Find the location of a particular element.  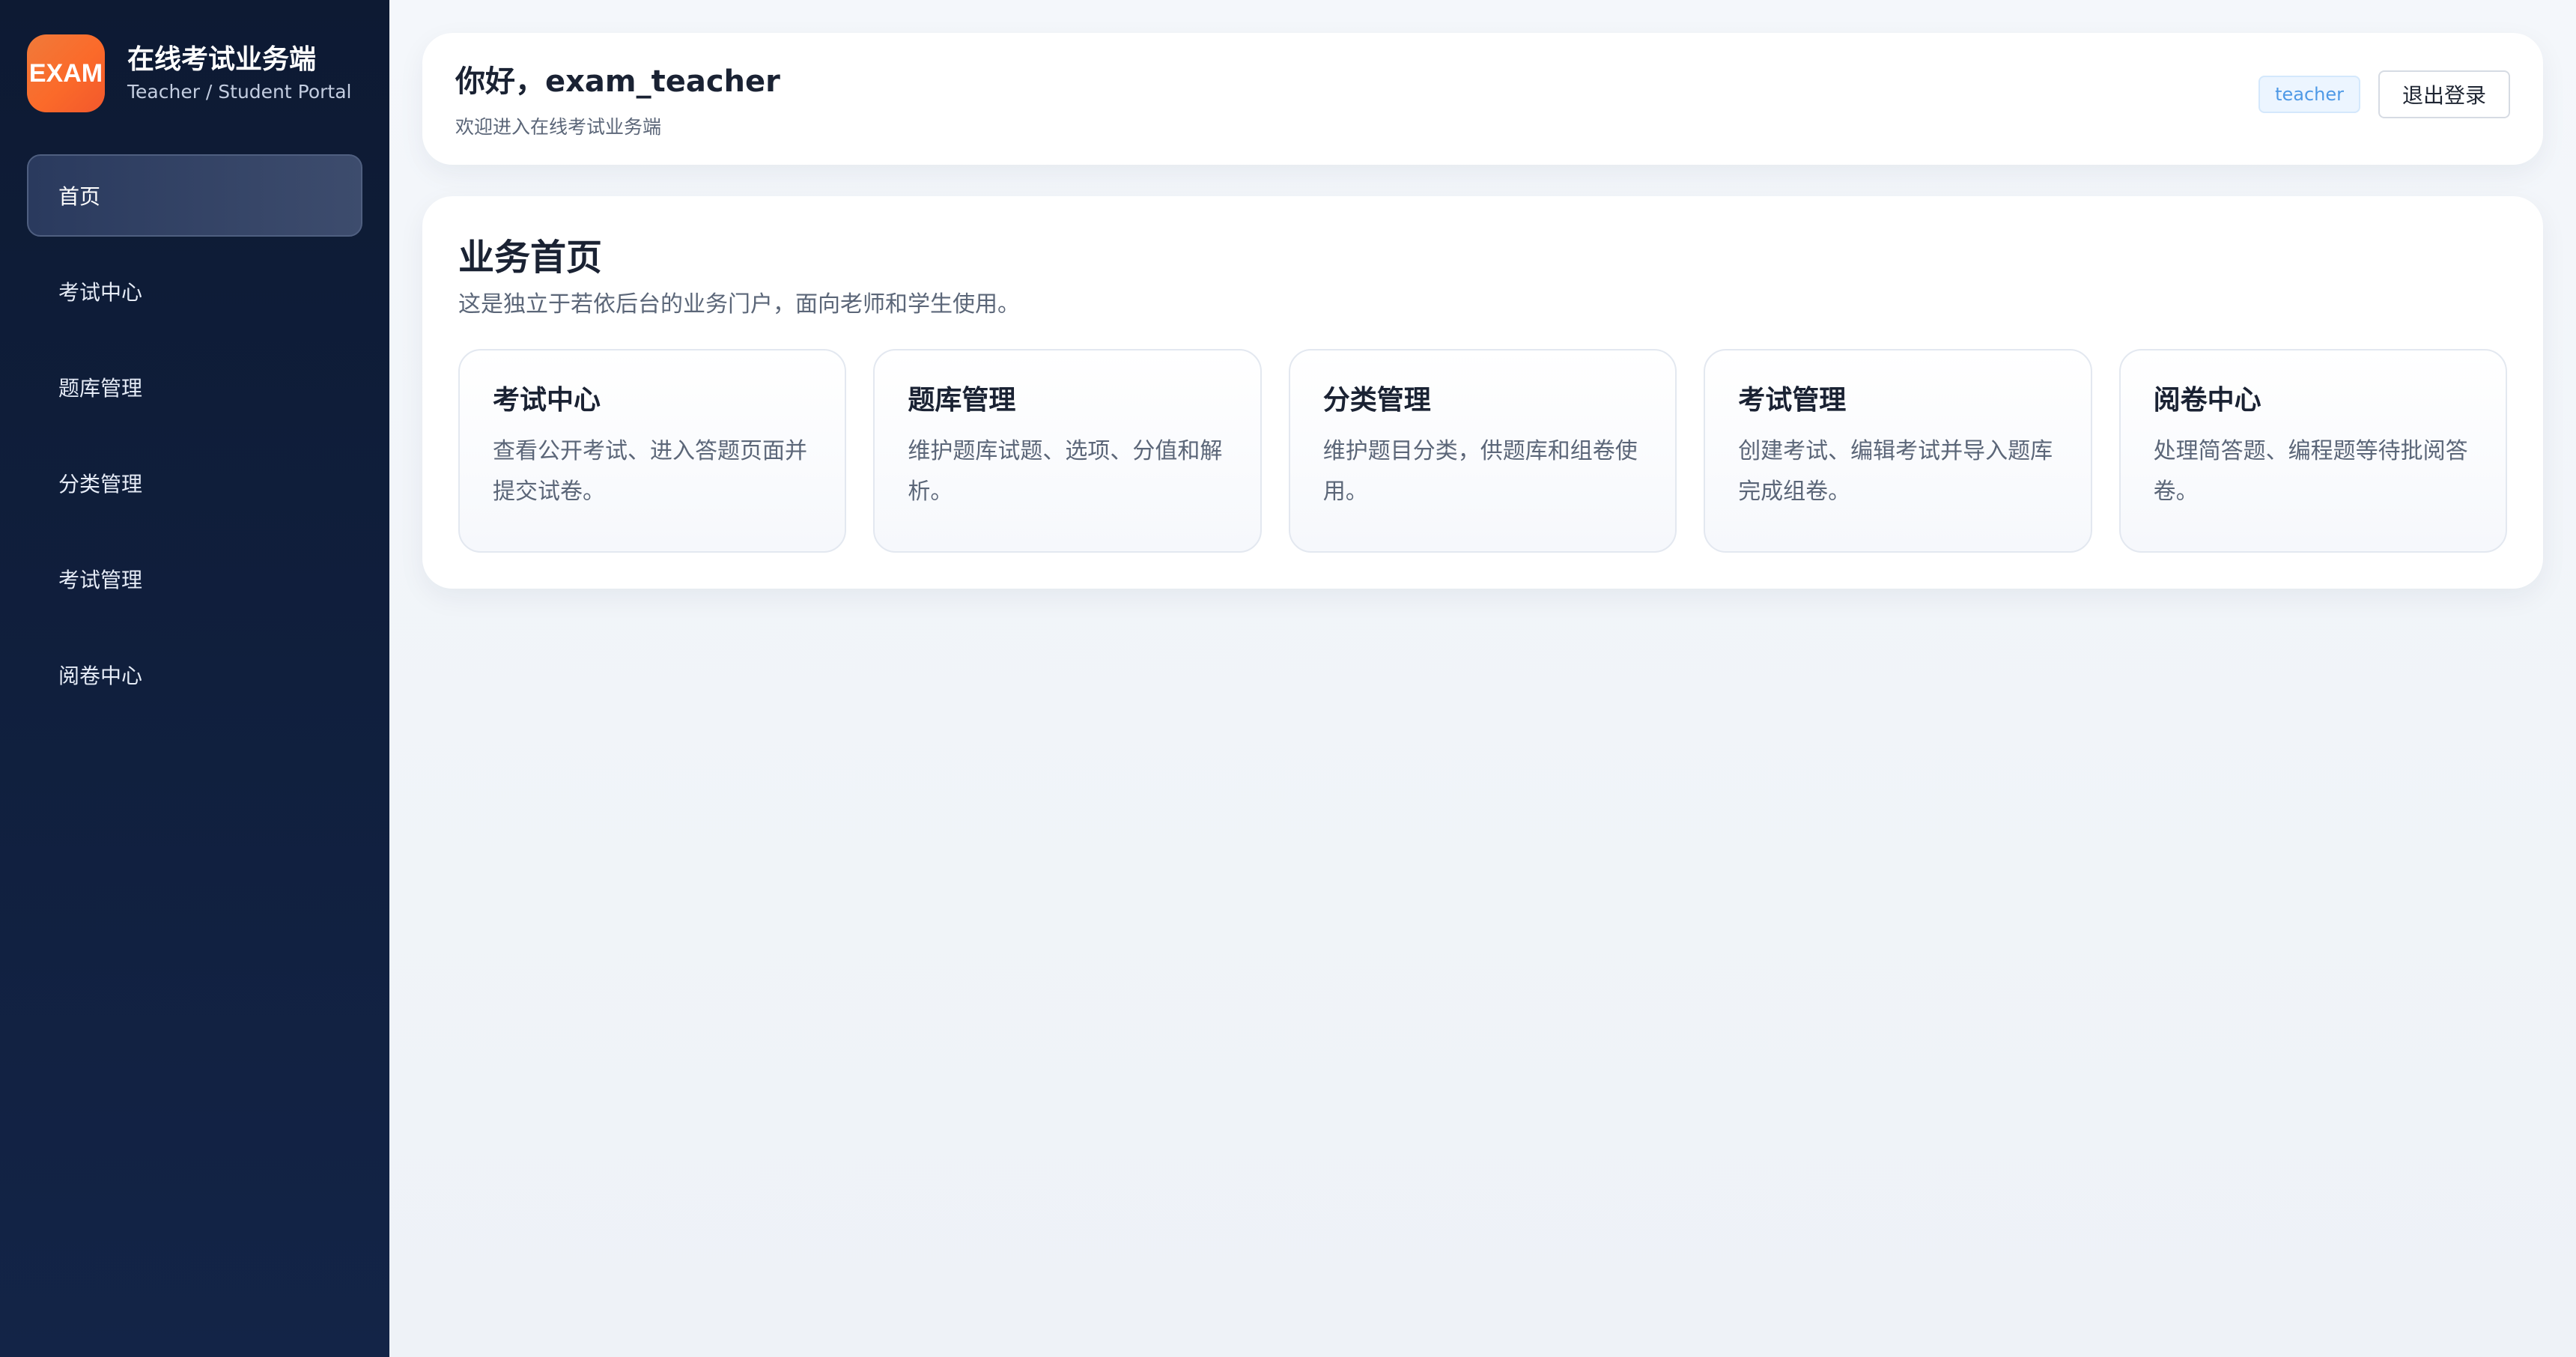

card-exam-management: 考试管理 创建考试、编辑考试并导入题库完成组卷。 is located at coordinates (1898, 451).